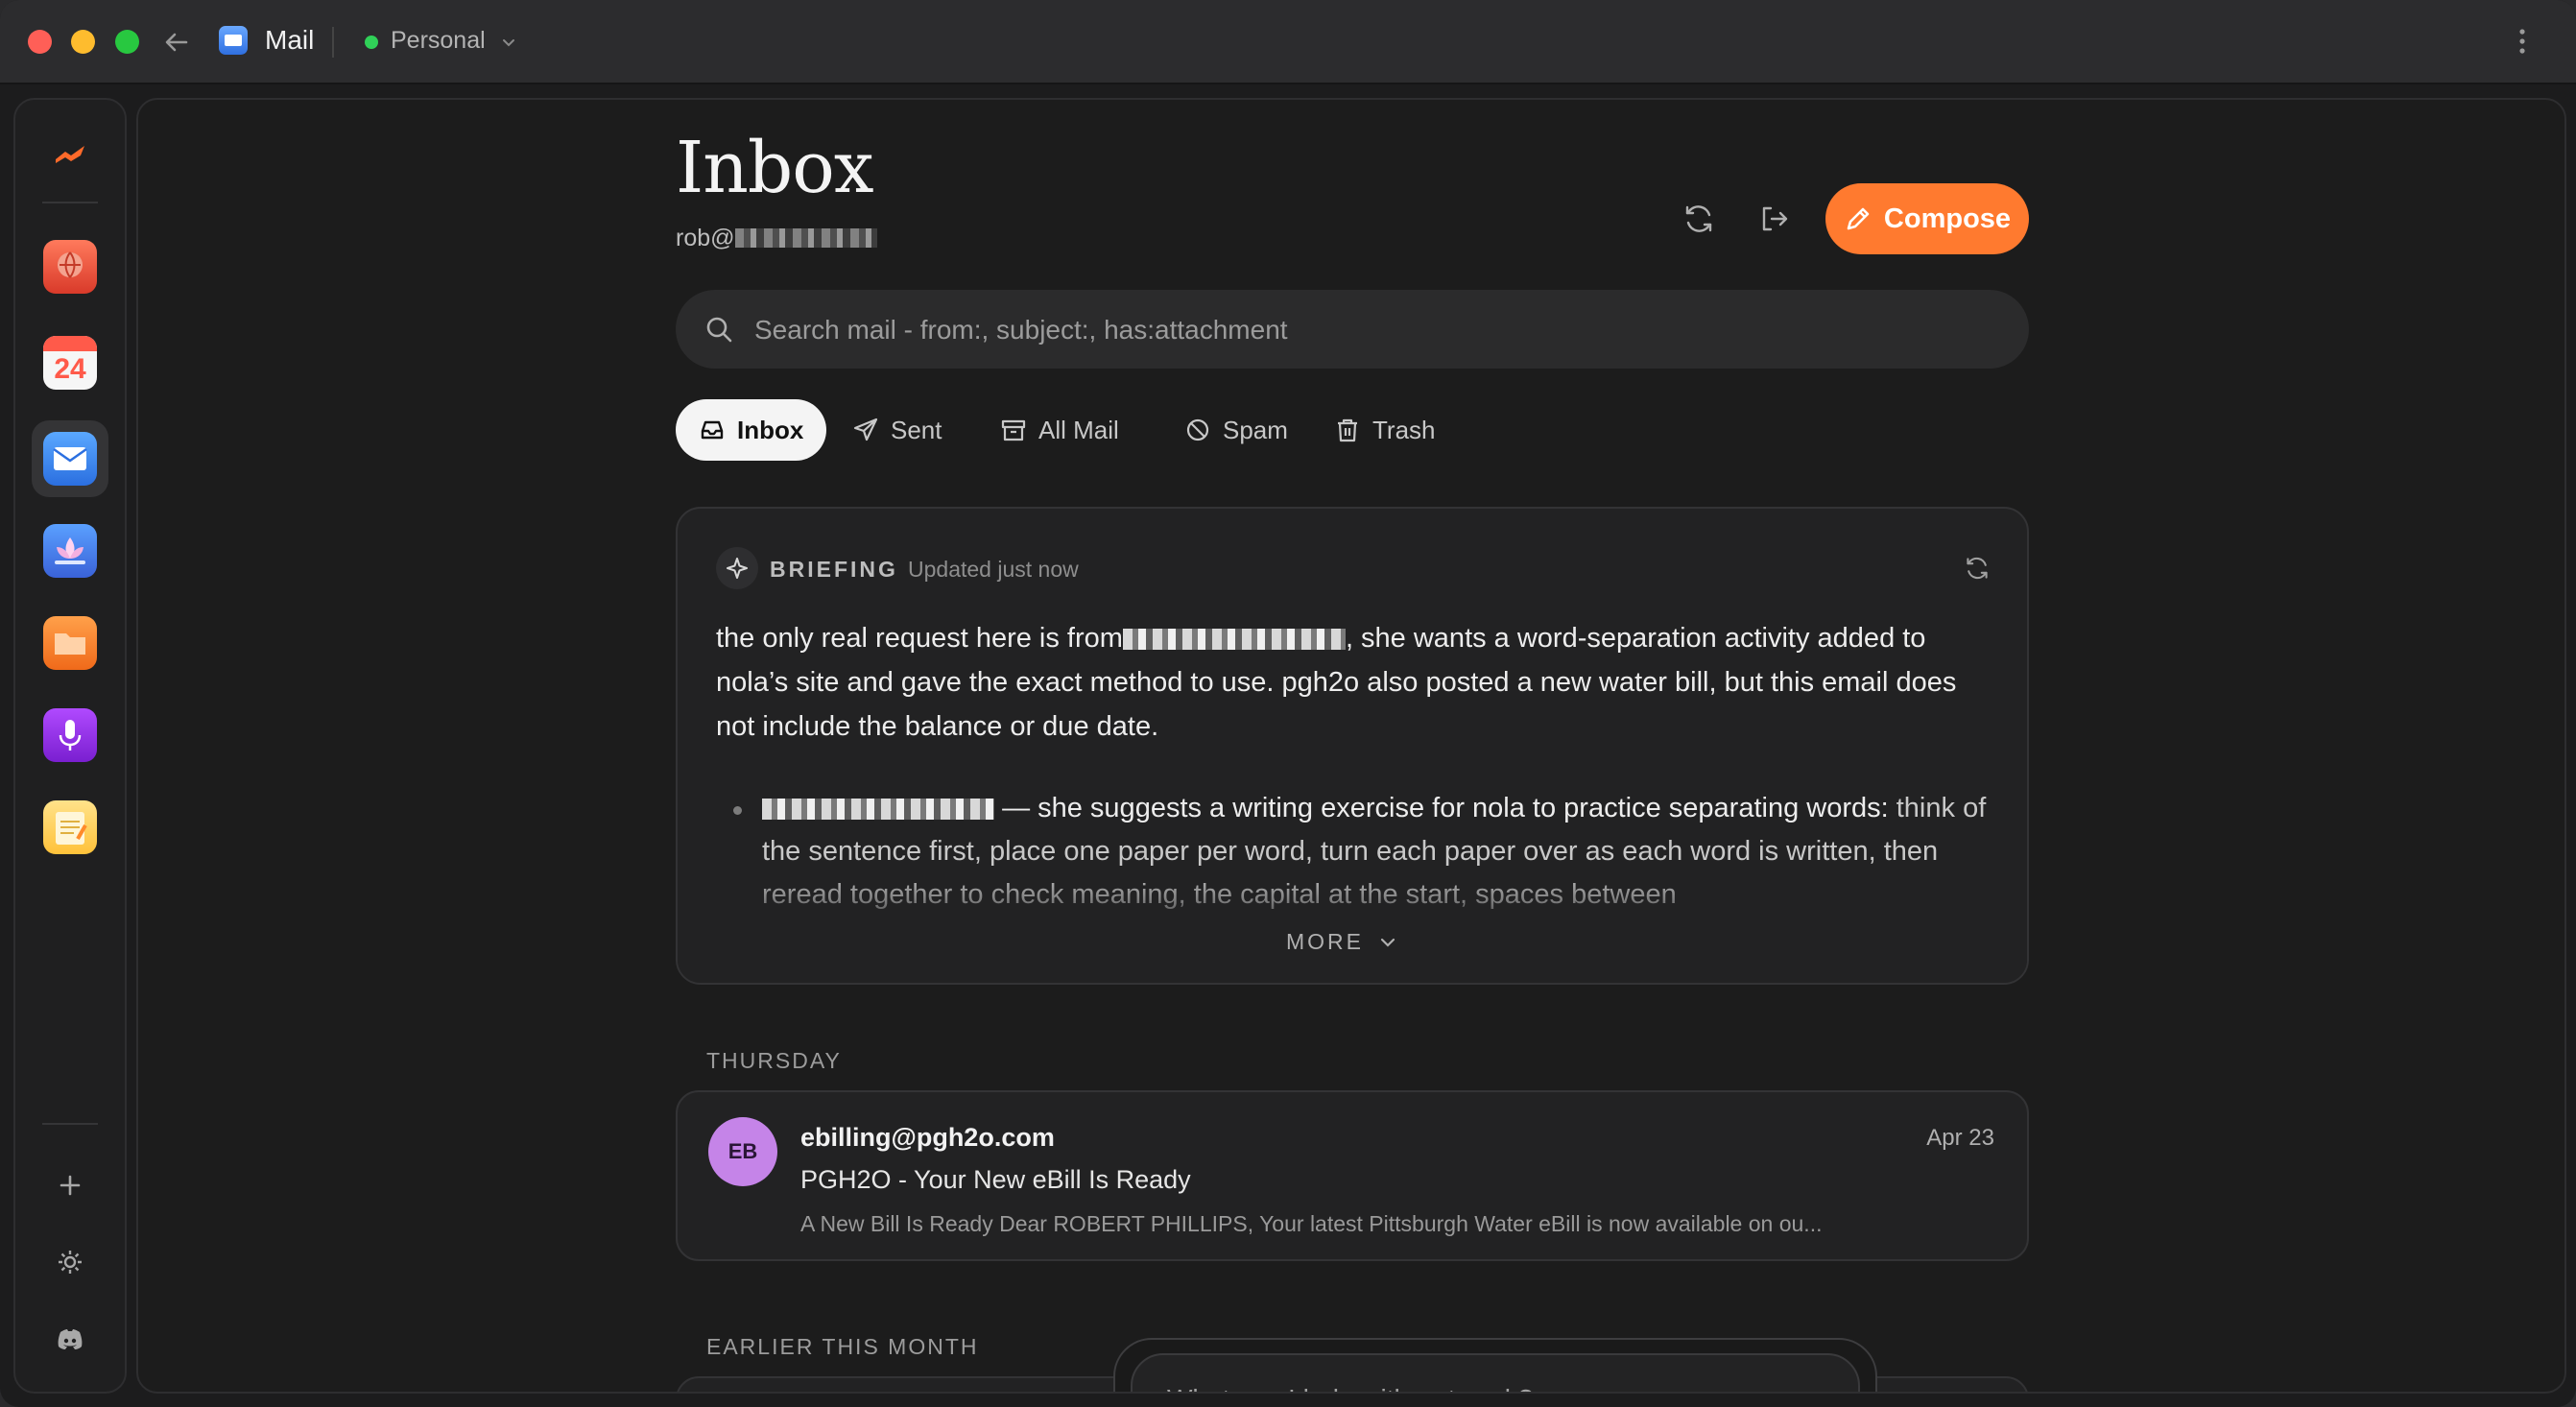  Describe the element at coordinates (995, 1179) in the screenshot. I see `email-subject: PGH2O - Your New eBill Is Ready` at that location.